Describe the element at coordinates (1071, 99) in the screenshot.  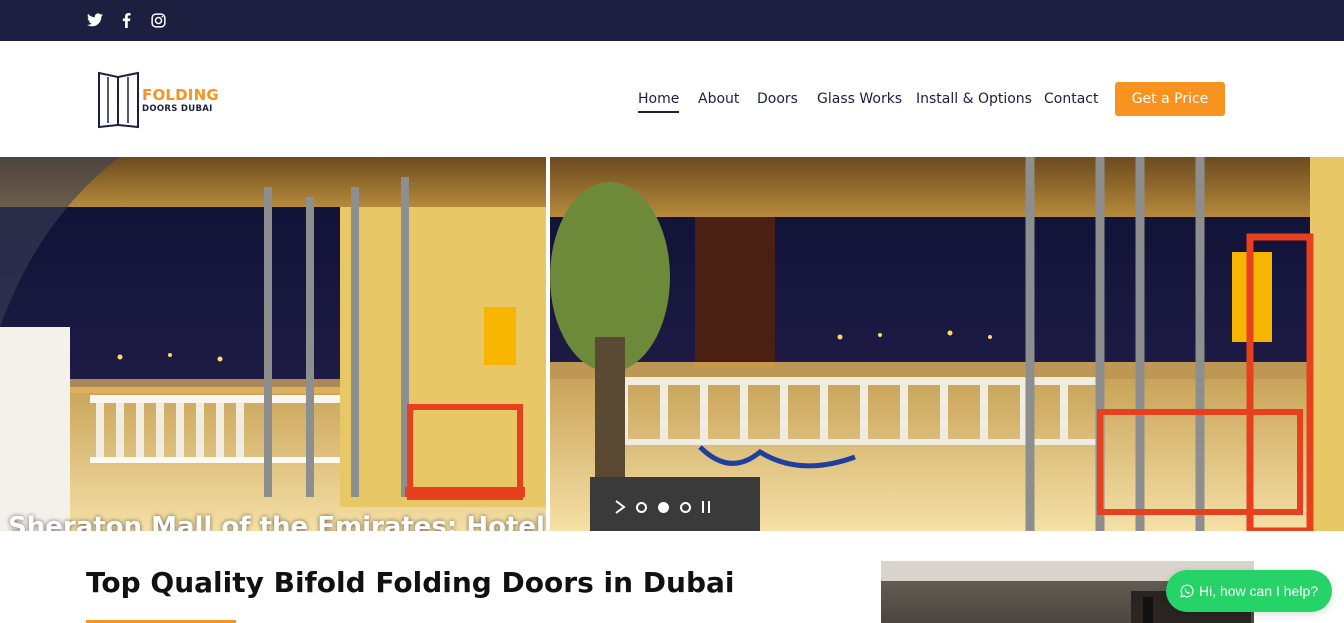
I see `nav-contact: Contact` at that location.